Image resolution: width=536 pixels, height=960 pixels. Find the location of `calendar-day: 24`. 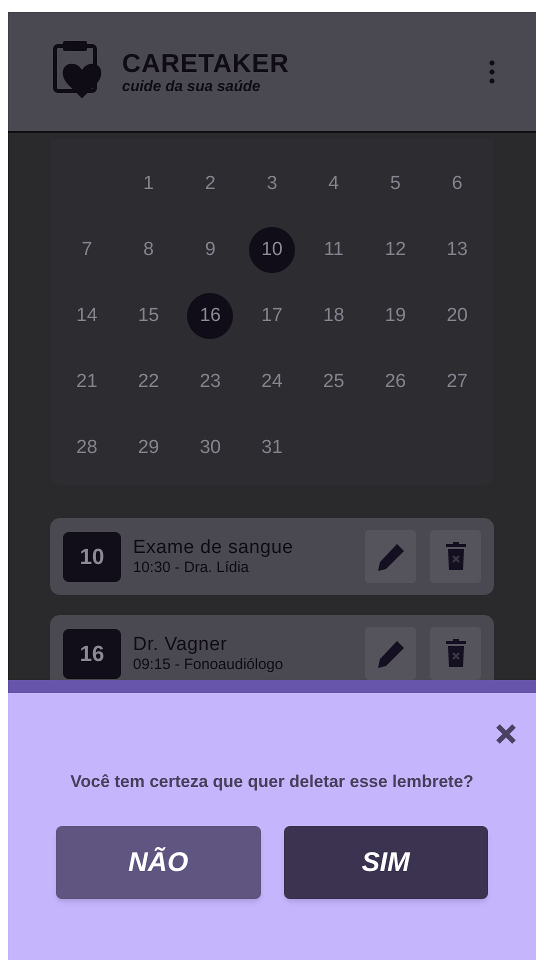

calendar-day: 24 is located at coordinates (272, 382).